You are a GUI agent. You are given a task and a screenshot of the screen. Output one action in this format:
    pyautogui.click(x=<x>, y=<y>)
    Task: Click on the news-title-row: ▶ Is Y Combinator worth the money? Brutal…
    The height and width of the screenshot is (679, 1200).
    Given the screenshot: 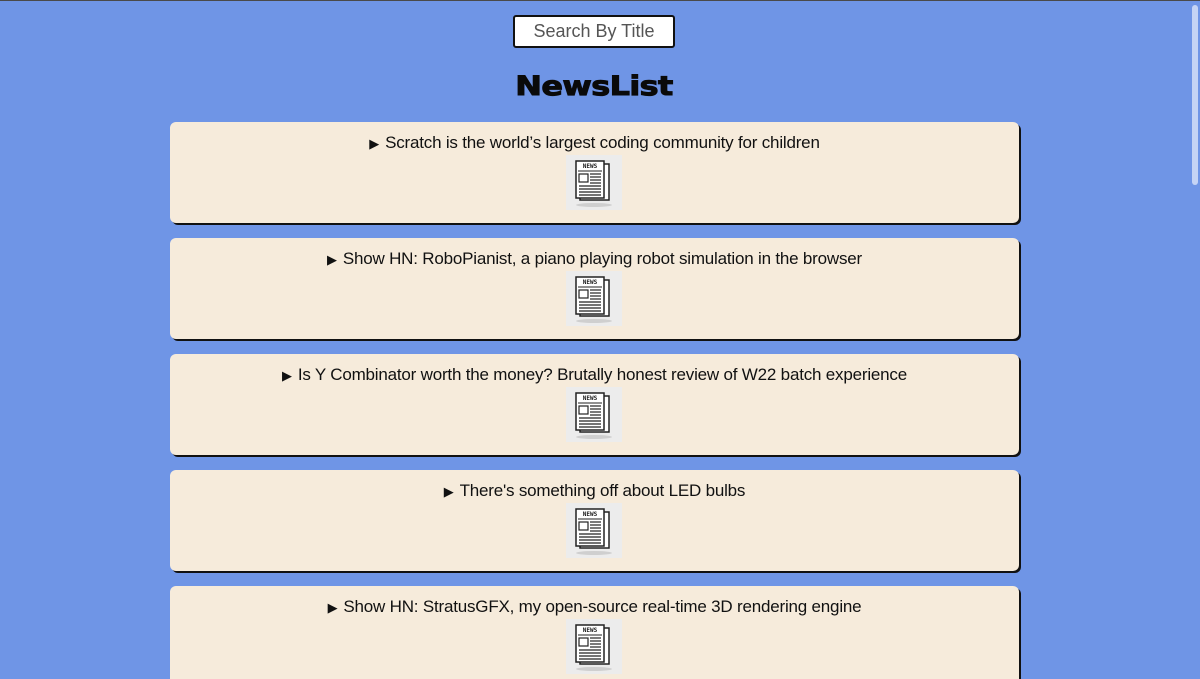 What is the action you would take?
    pyautogui.click(x=594, y=370)
    